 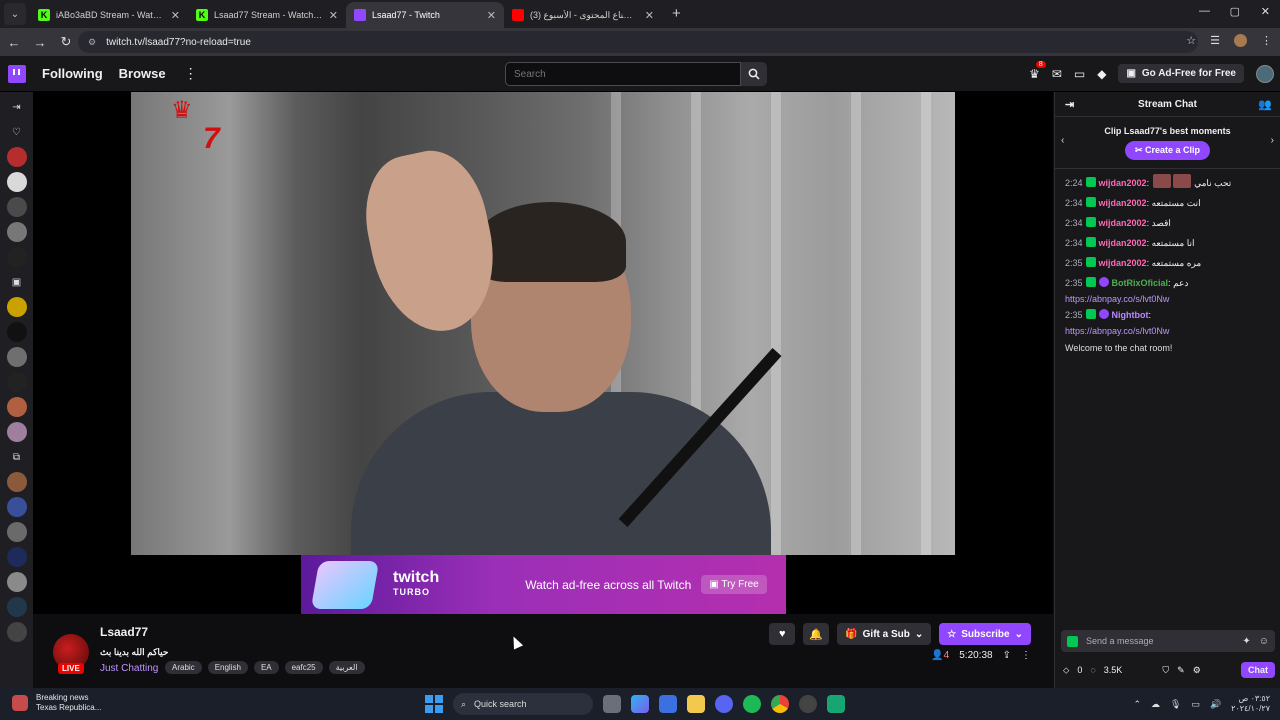 I want to click on clock: ٠٣:٥٢ ص ٢٠٢٤/١٠/٢٧, so click(x=1250, y=704).